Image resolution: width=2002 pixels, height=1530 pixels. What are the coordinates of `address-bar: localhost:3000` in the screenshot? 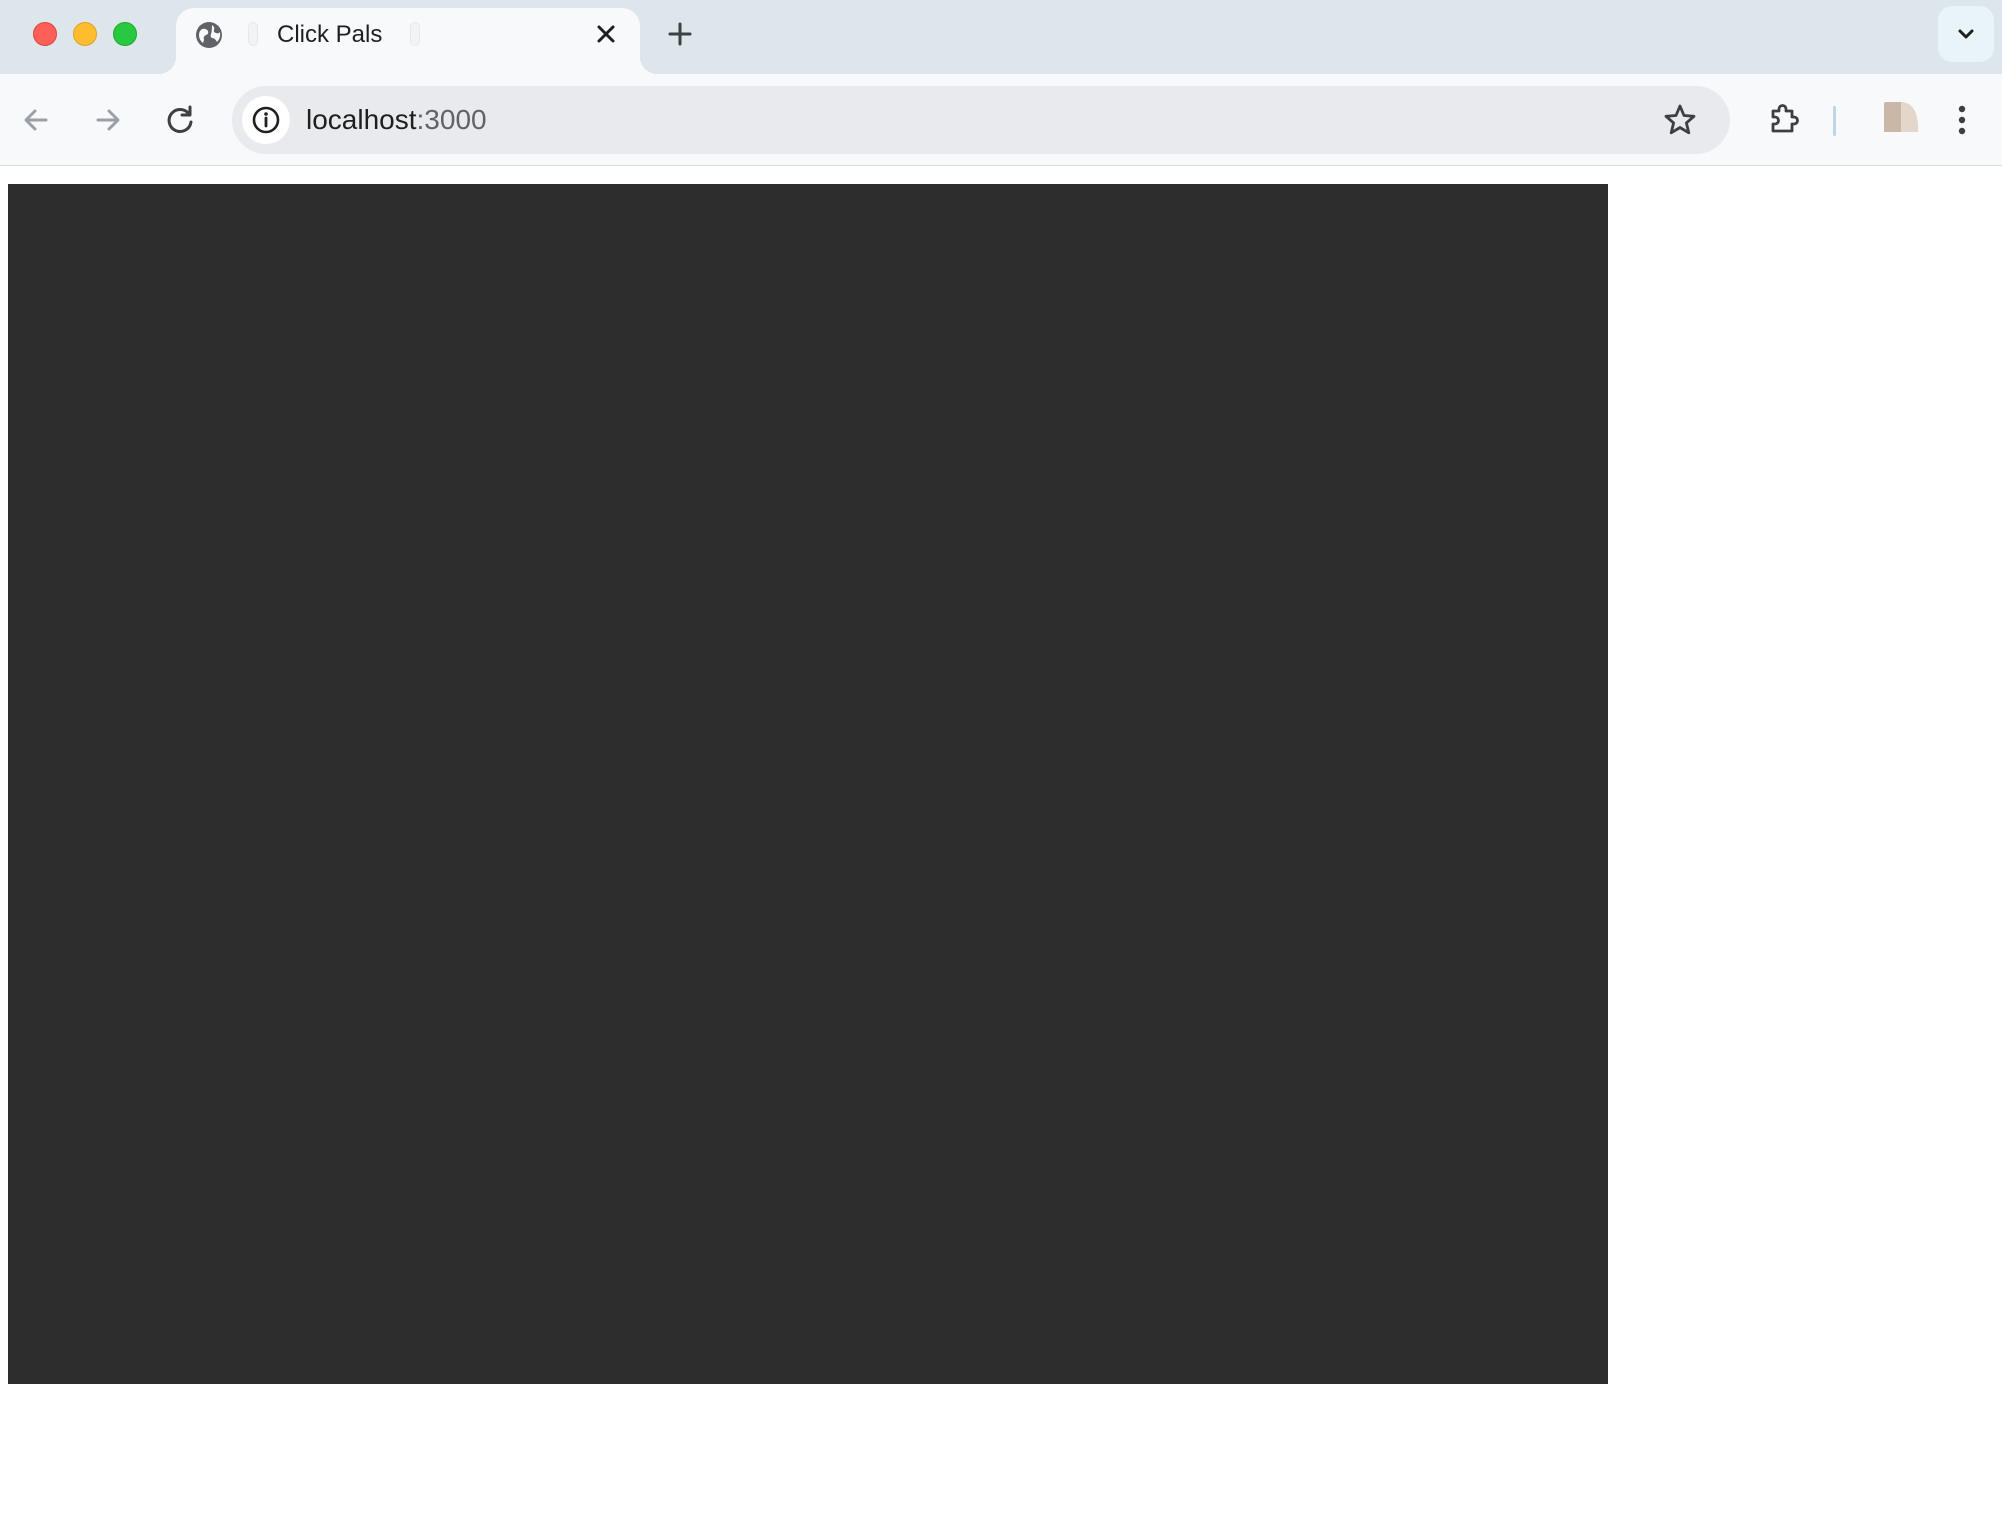 It's located at (981, 120).